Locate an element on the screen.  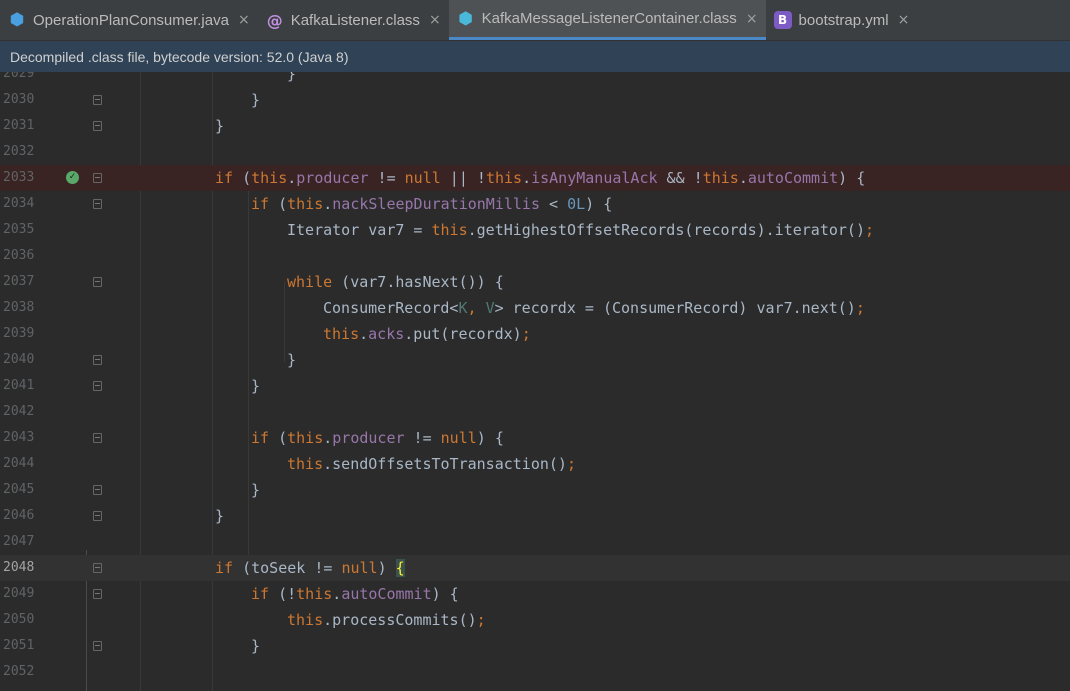
annotation-icon: @ is located at coordinates (274, 20).